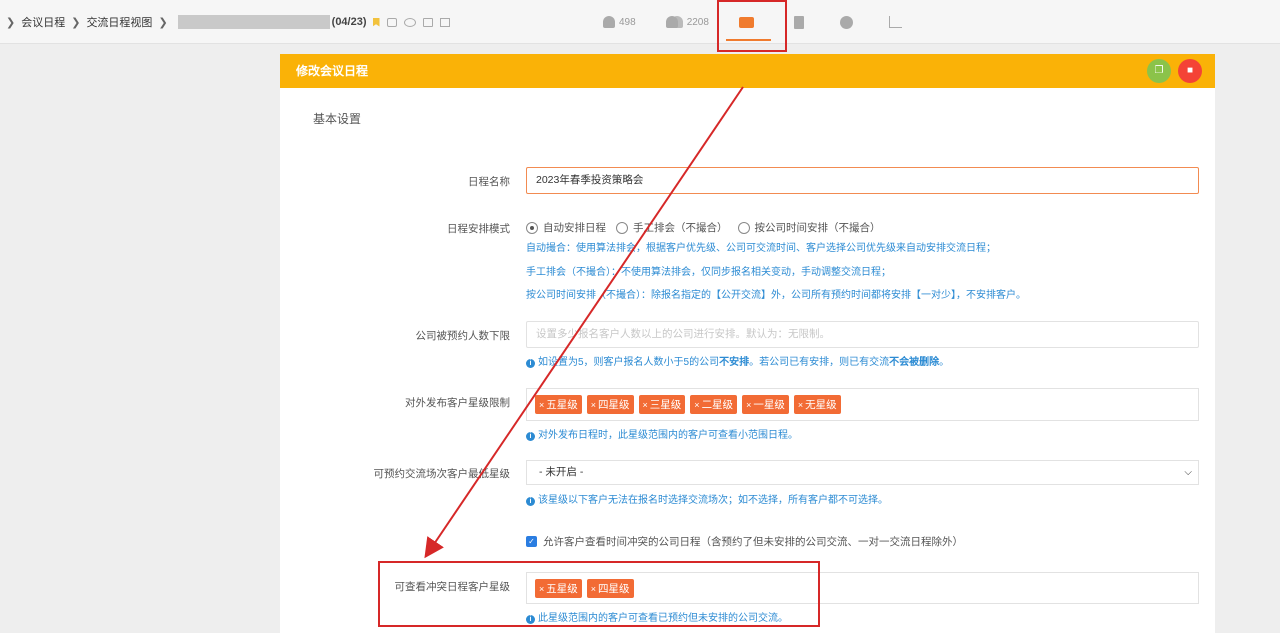 This screenshot has height=633, width=1280. I want to click on delete-button: ■, so click(1190, 71).